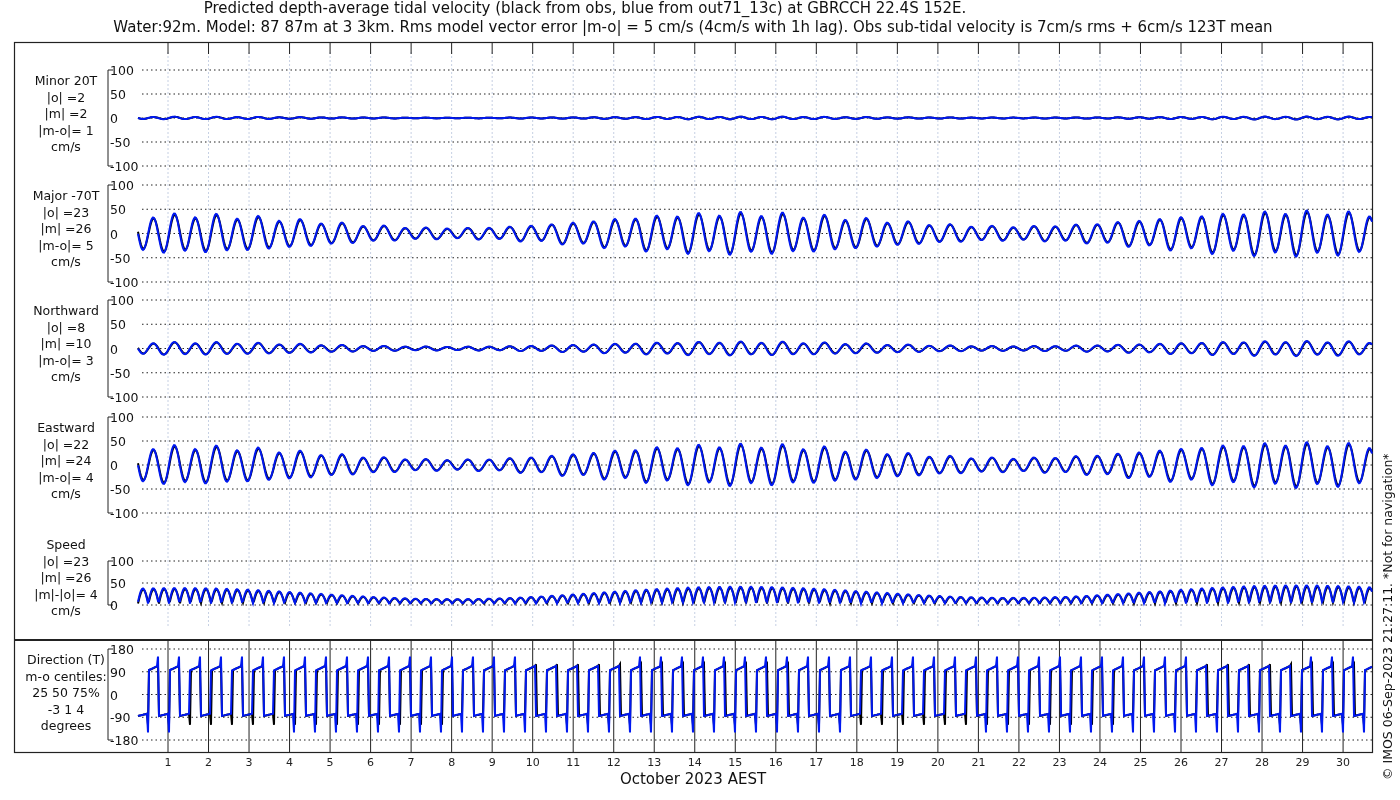 The image size is (1400, 800). What do you see at coordinates (856, 762) in the screenshot?
I see `day-label: 18` at bounding box center [856, 762].